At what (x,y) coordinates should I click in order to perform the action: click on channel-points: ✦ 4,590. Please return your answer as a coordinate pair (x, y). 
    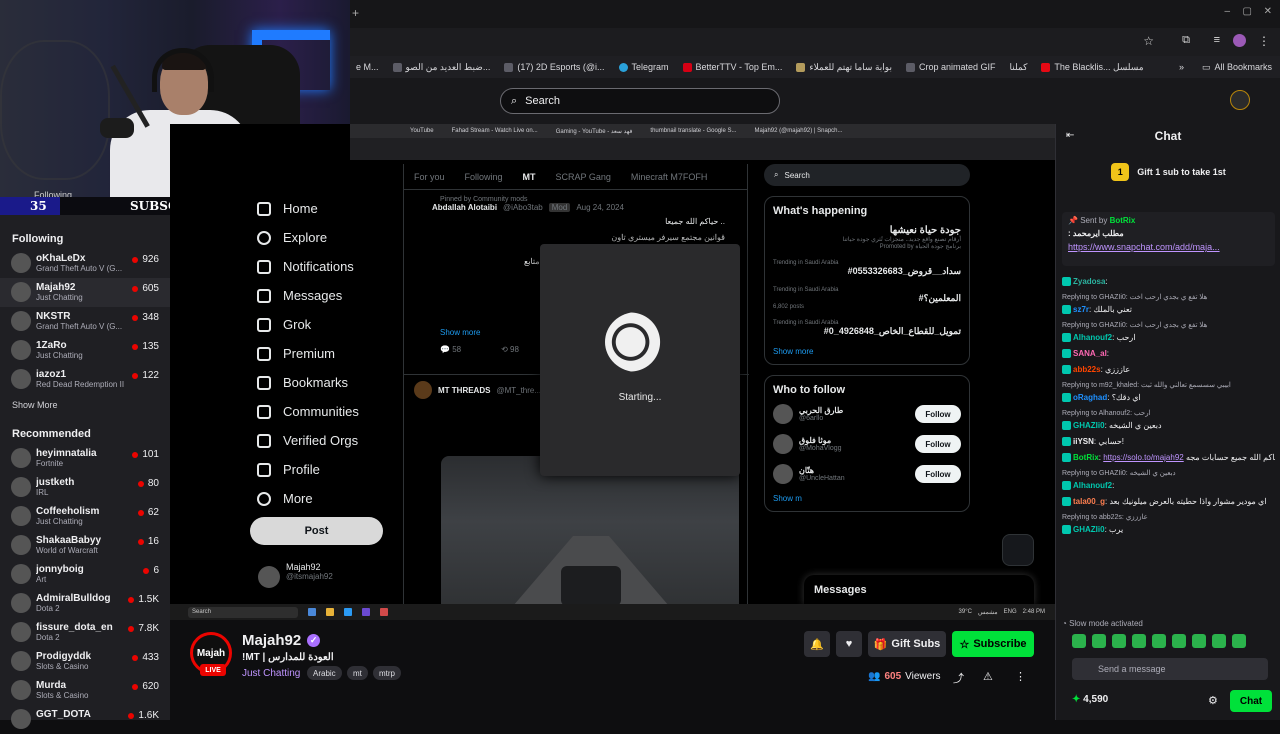
    Looking at the image, I should click on (1090, 699).